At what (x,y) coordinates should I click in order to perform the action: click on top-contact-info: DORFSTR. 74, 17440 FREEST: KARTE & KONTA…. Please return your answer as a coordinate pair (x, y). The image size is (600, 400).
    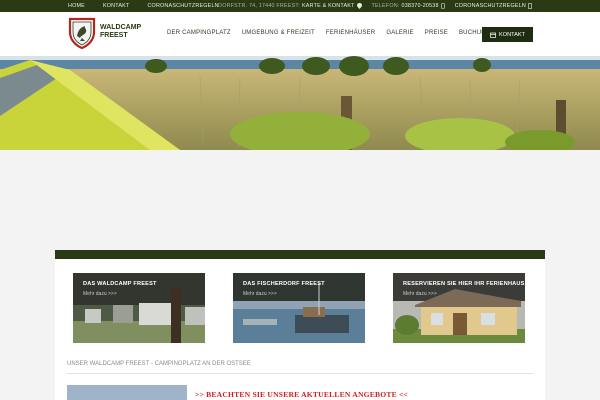
    Looking at the image, I should click on (375, 6).